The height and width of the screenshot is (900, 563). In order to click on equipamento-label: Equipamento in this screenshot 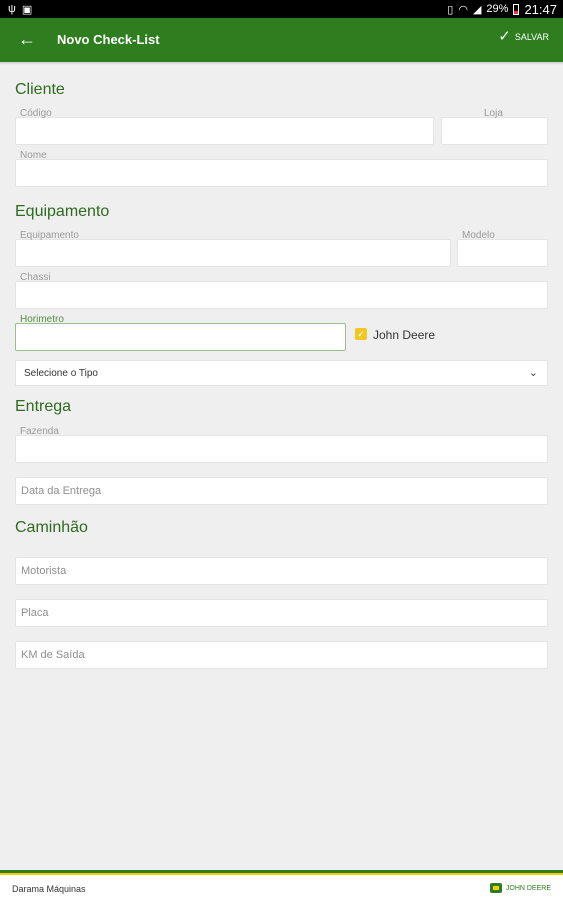, I will do `click(49, 235)`.